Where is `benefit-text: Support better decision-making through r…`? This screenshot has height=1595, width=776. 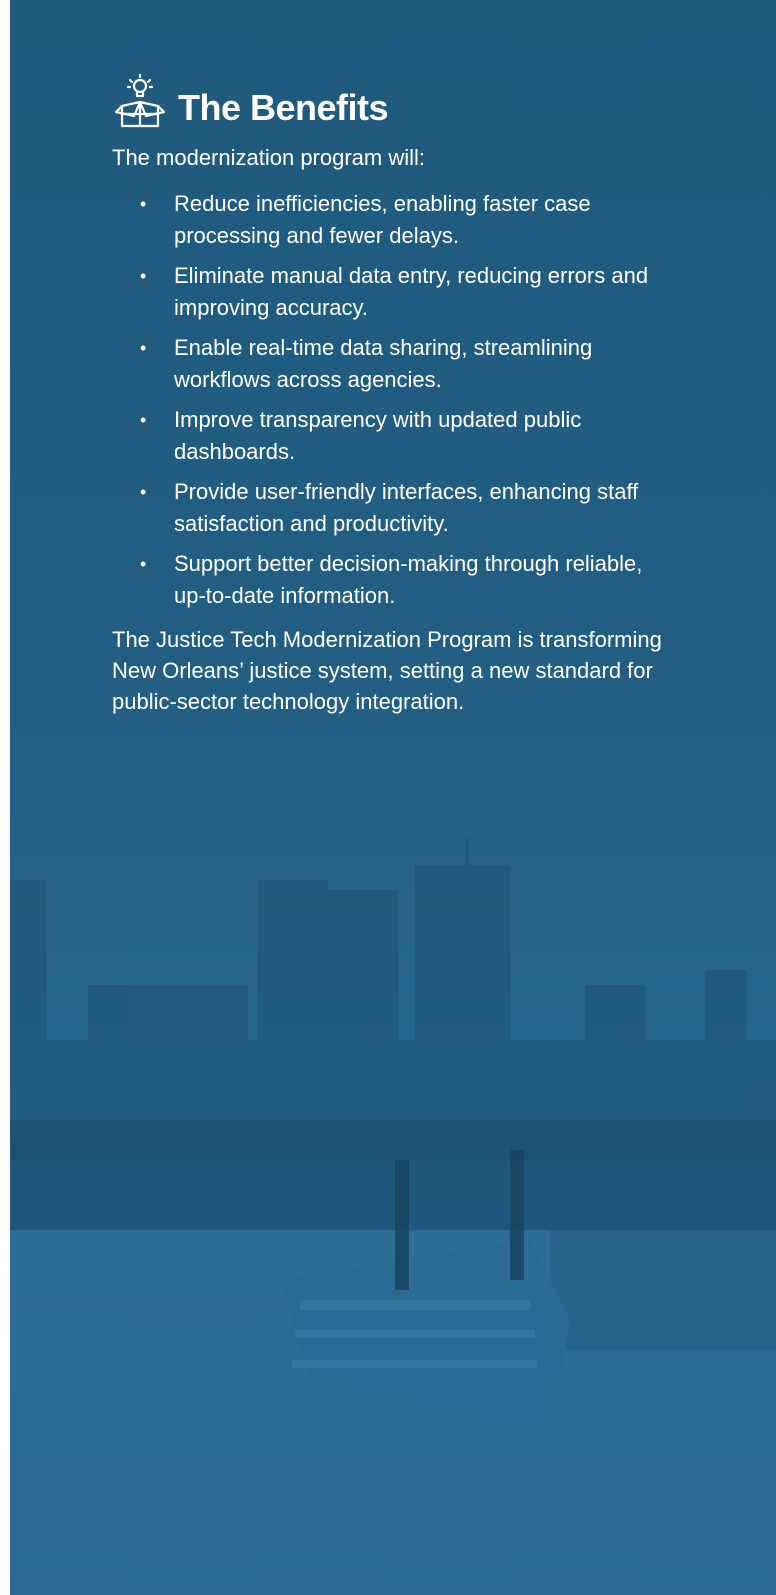 benefit-text: Support better decision-making through r… is located at coordinates (408, 579).